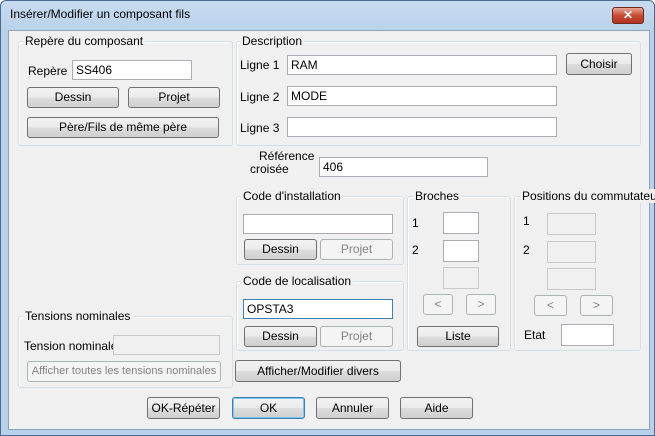  I want to click on etat-label: Etat, so click(535, 335).